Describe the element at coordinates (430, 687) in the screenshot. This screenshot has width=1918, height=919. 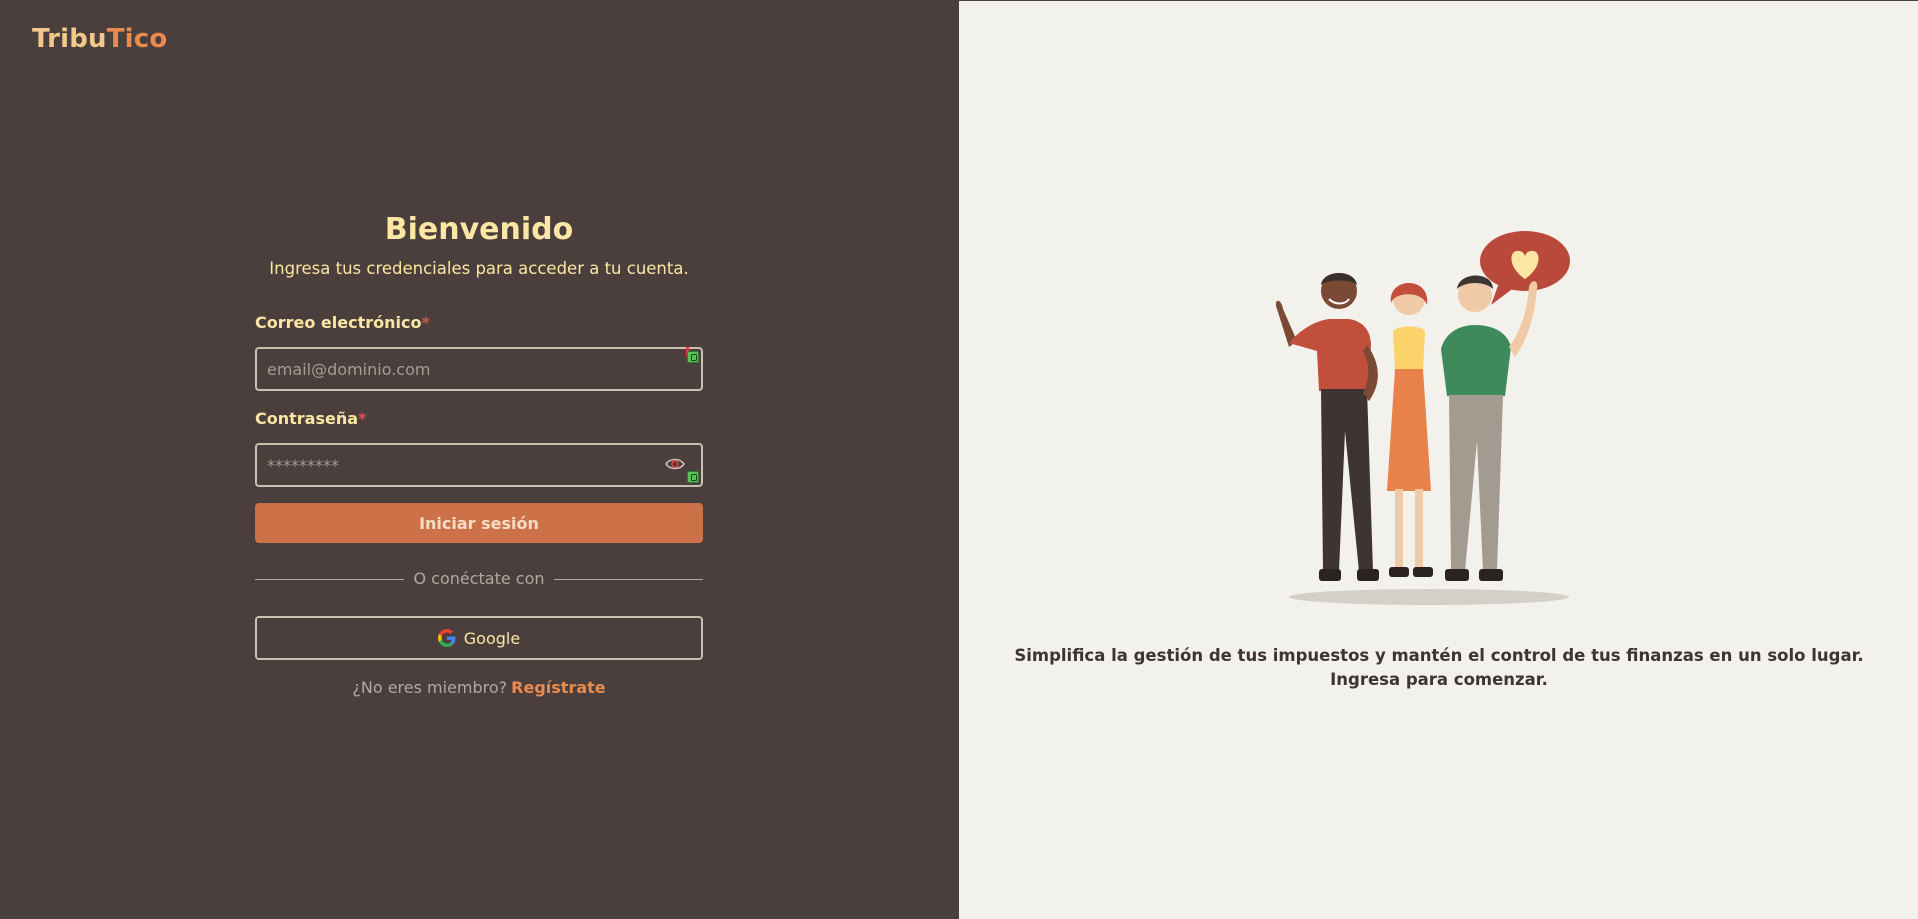
I see `signup-prompt-text: ¿No eres miembro?` at that location.